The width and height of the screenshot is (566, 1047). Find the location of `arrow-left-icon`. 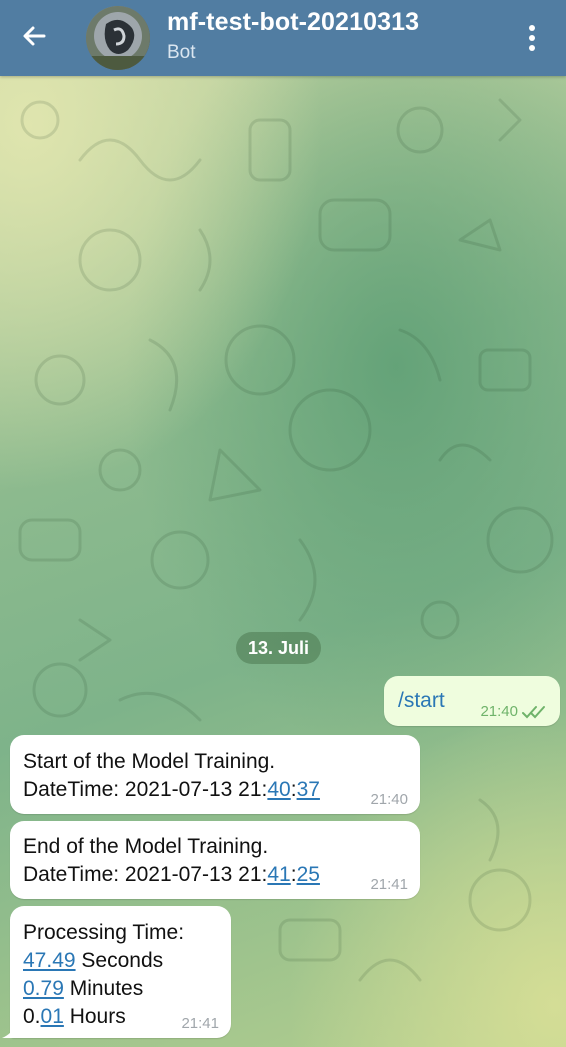

arrow-left-icon is located at coordinates (34, 36).